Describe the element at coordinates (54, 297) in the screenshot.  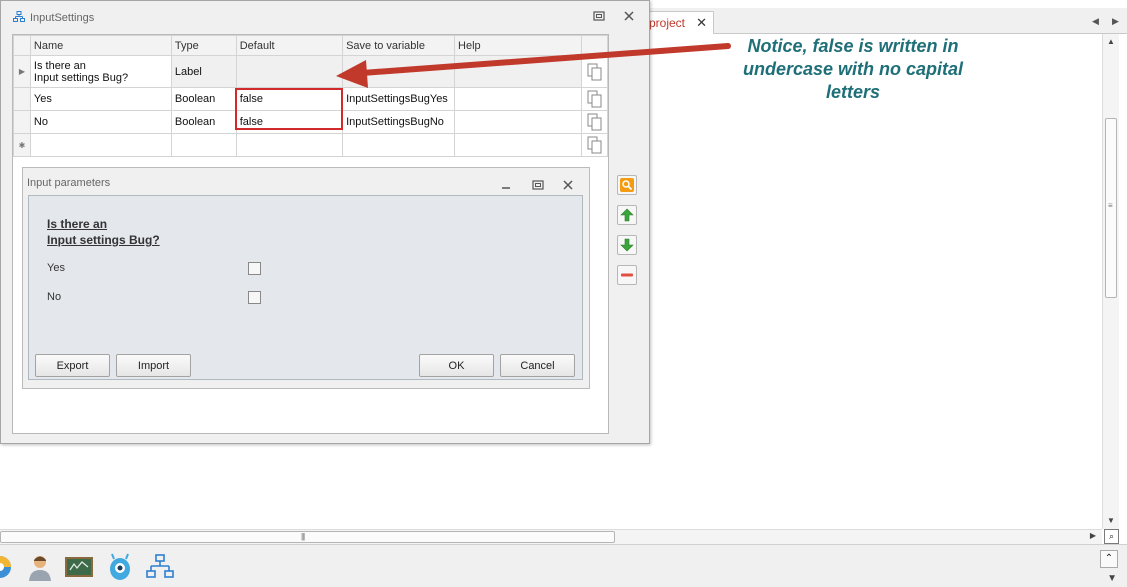
I see `no-label: No` at that location.